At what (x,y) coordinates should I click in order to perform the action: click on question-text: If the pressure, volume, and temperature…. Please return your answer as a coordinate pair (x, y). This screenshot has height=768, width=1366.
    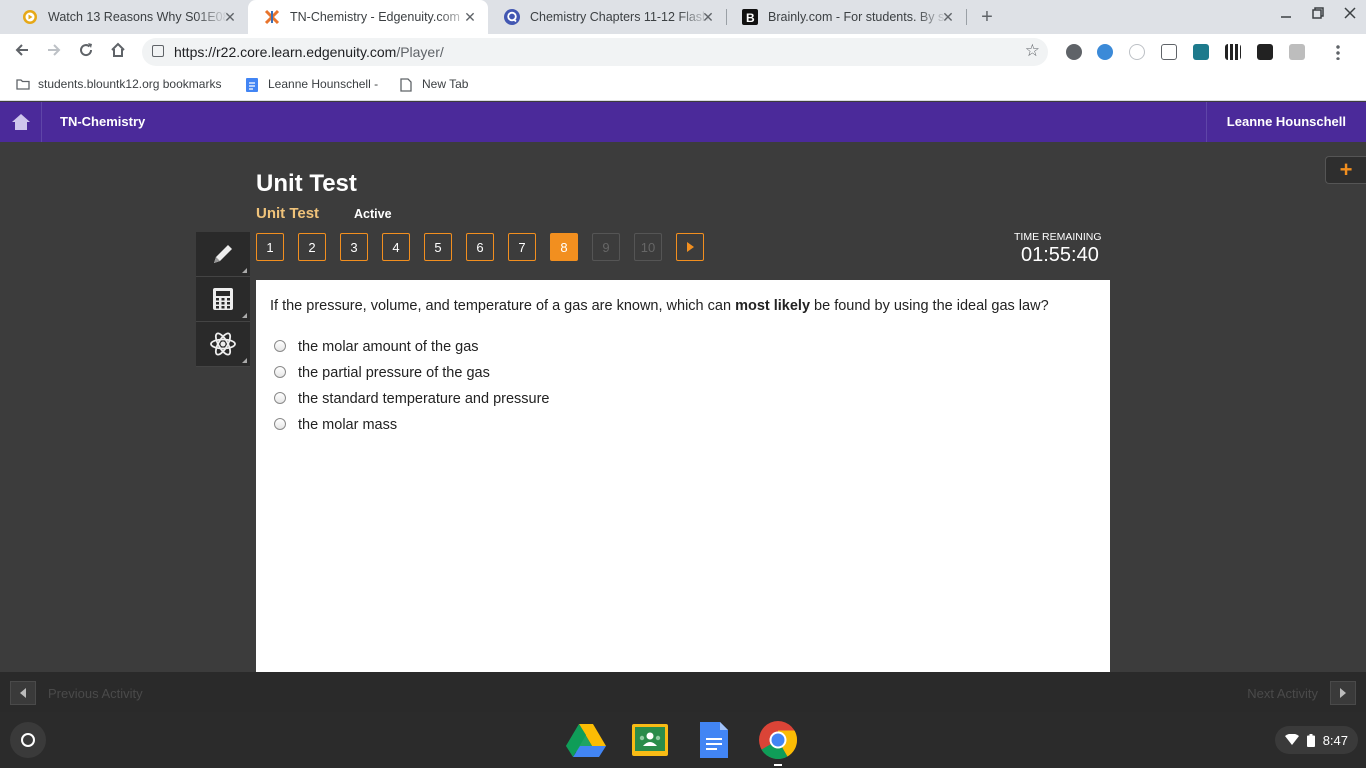
    Looking at the image, I should click on (659, 306).